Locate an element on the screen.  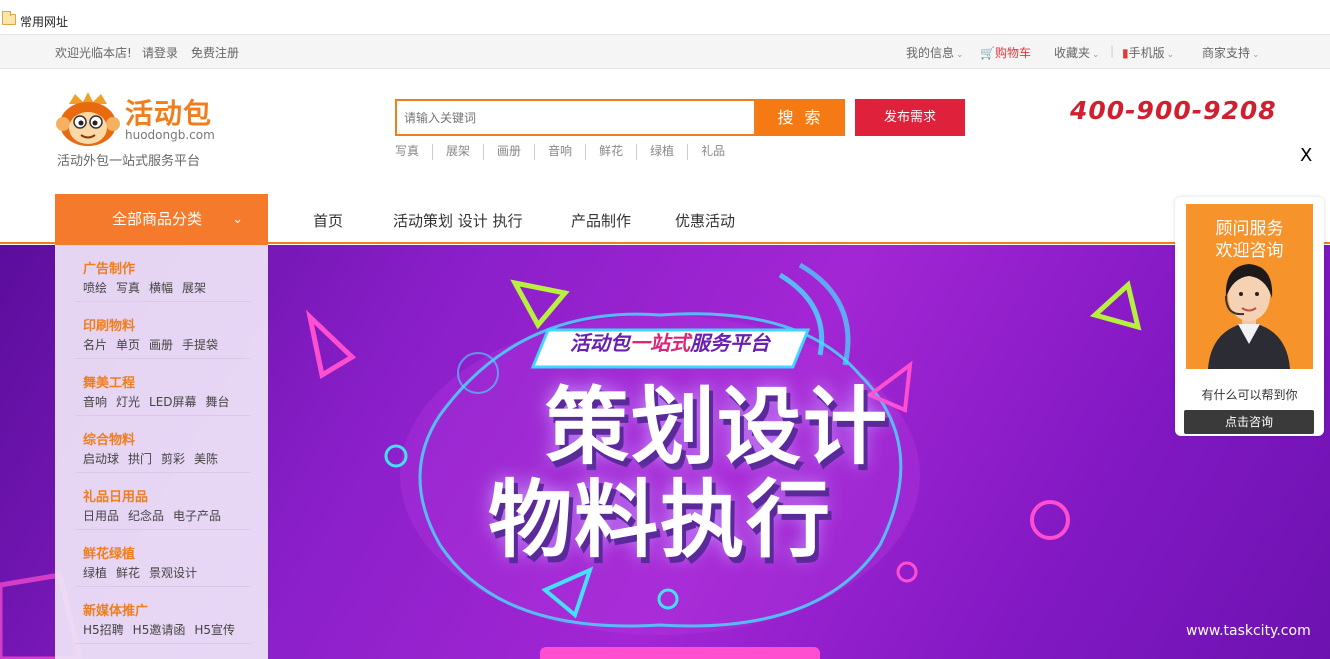
hot-keywords: 写真 展架 画册 音响 鲜花 绿植 礼品 is located at coordinates (566, 152).